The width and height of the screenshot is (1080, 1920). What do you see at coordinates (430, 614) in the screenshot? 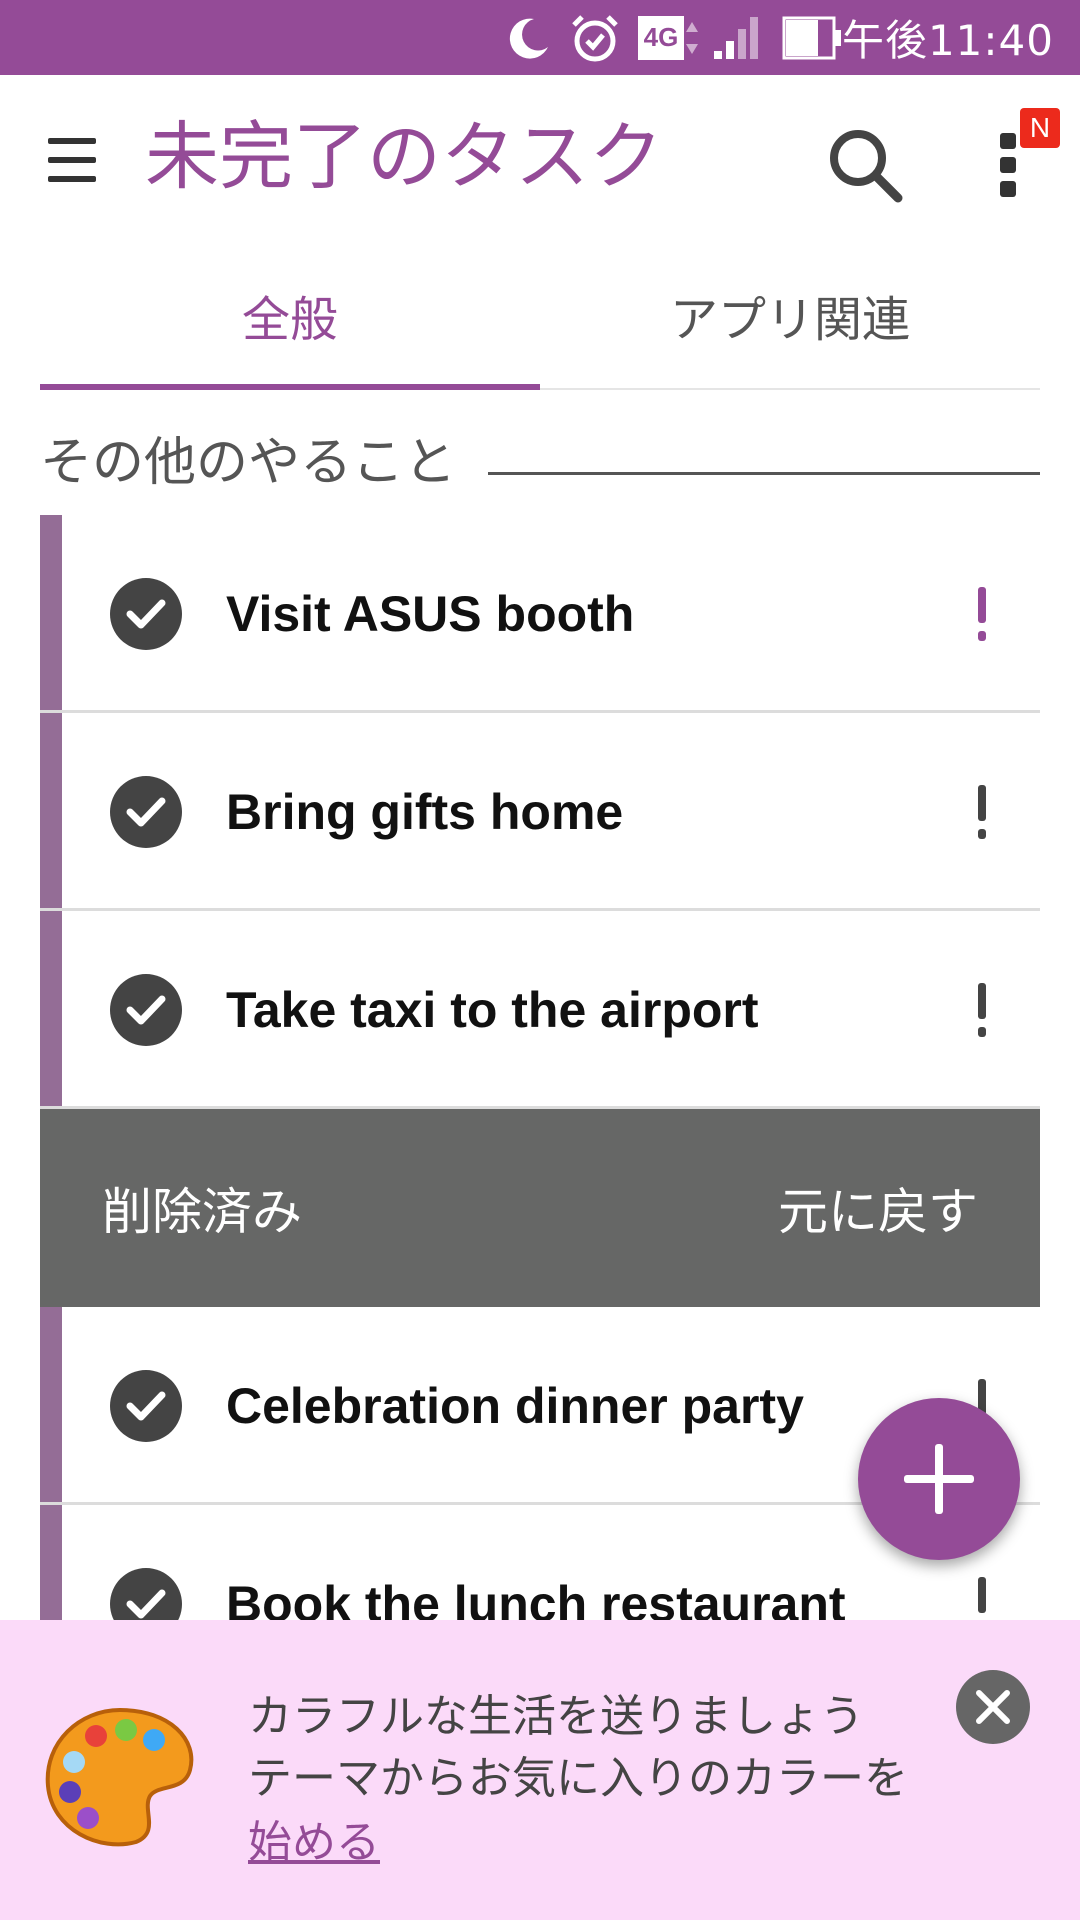
I see `task-title: Visit ASUS booth` at bounding box center [430, 614].